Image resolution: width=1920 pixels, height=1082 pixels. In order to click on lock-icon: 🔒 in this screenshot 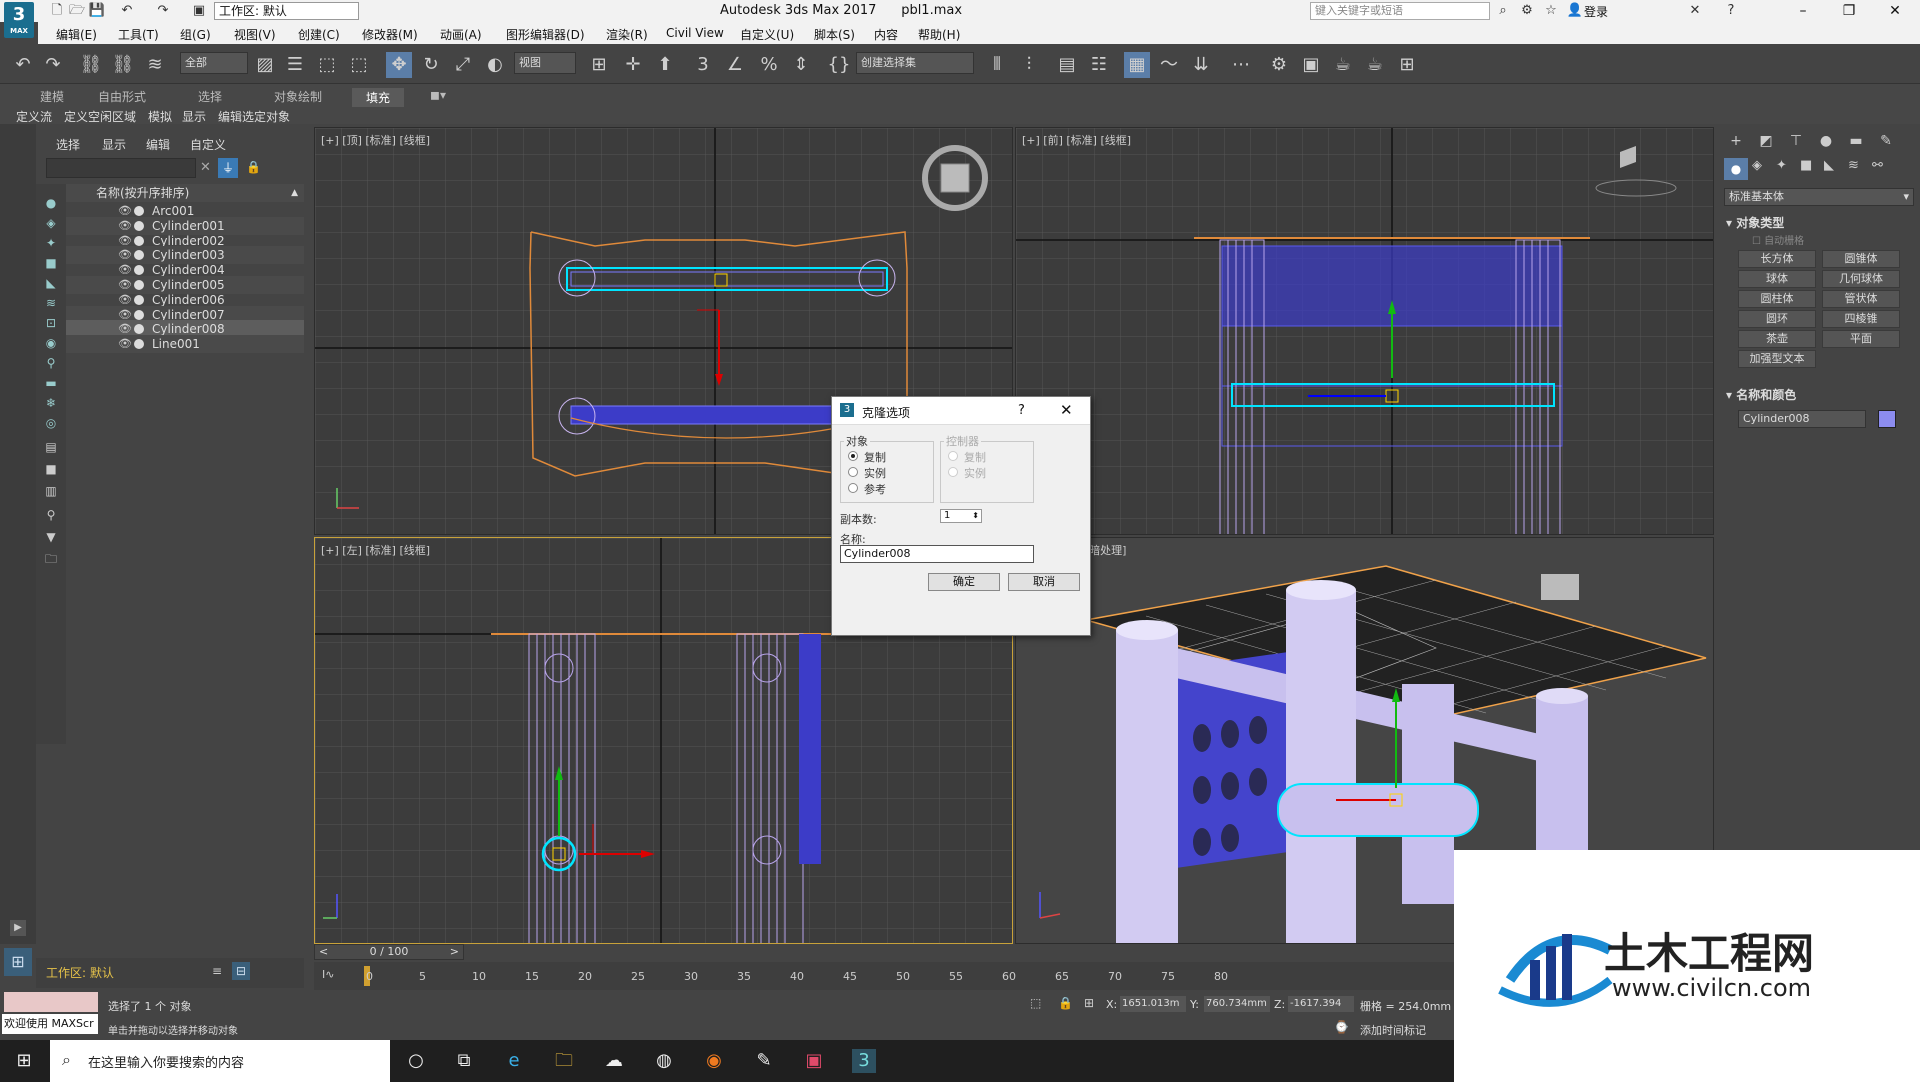, I will do `click(253, 167)`.